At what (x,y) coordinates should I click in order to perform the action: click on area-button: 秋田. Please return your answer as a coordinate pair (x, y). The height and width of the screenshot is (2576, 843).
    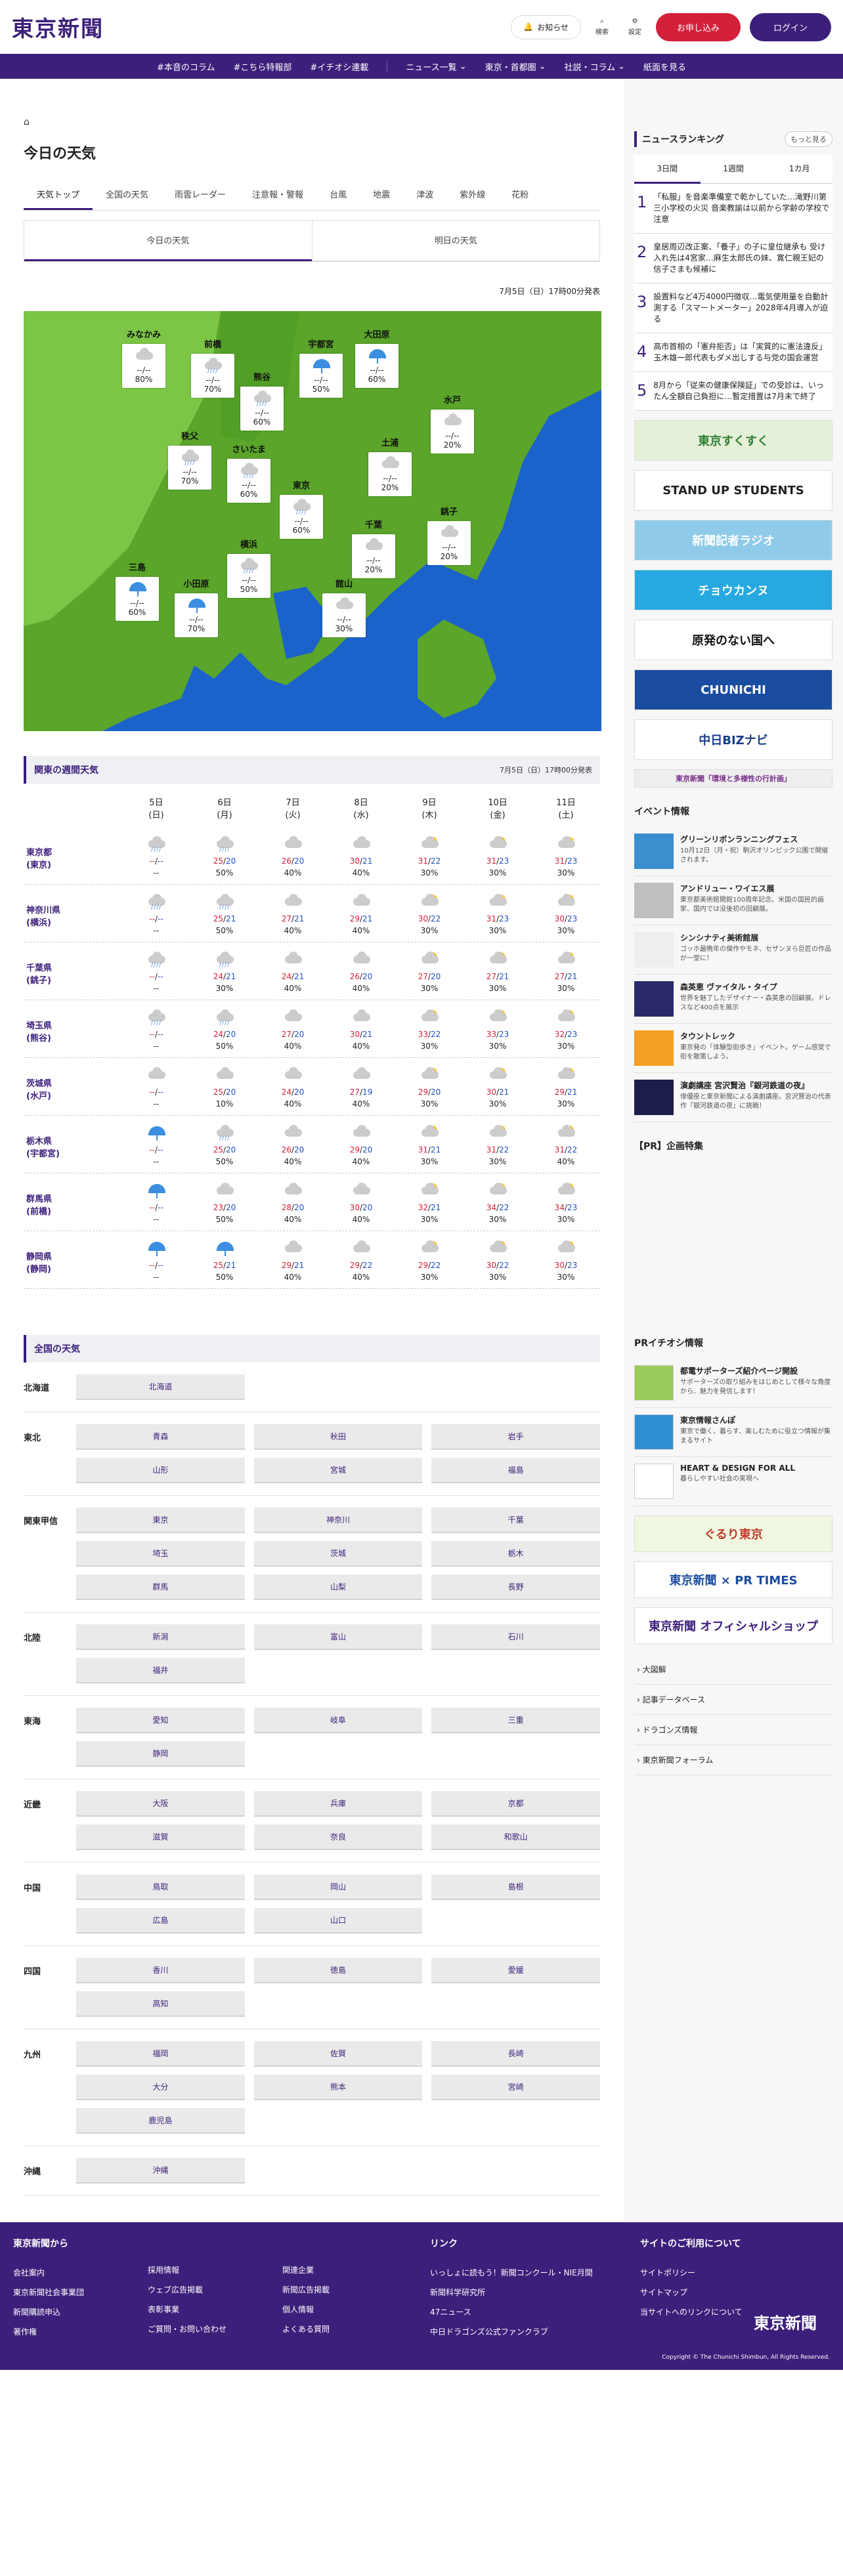
    Looking at the image, I should click on (338, 1437).